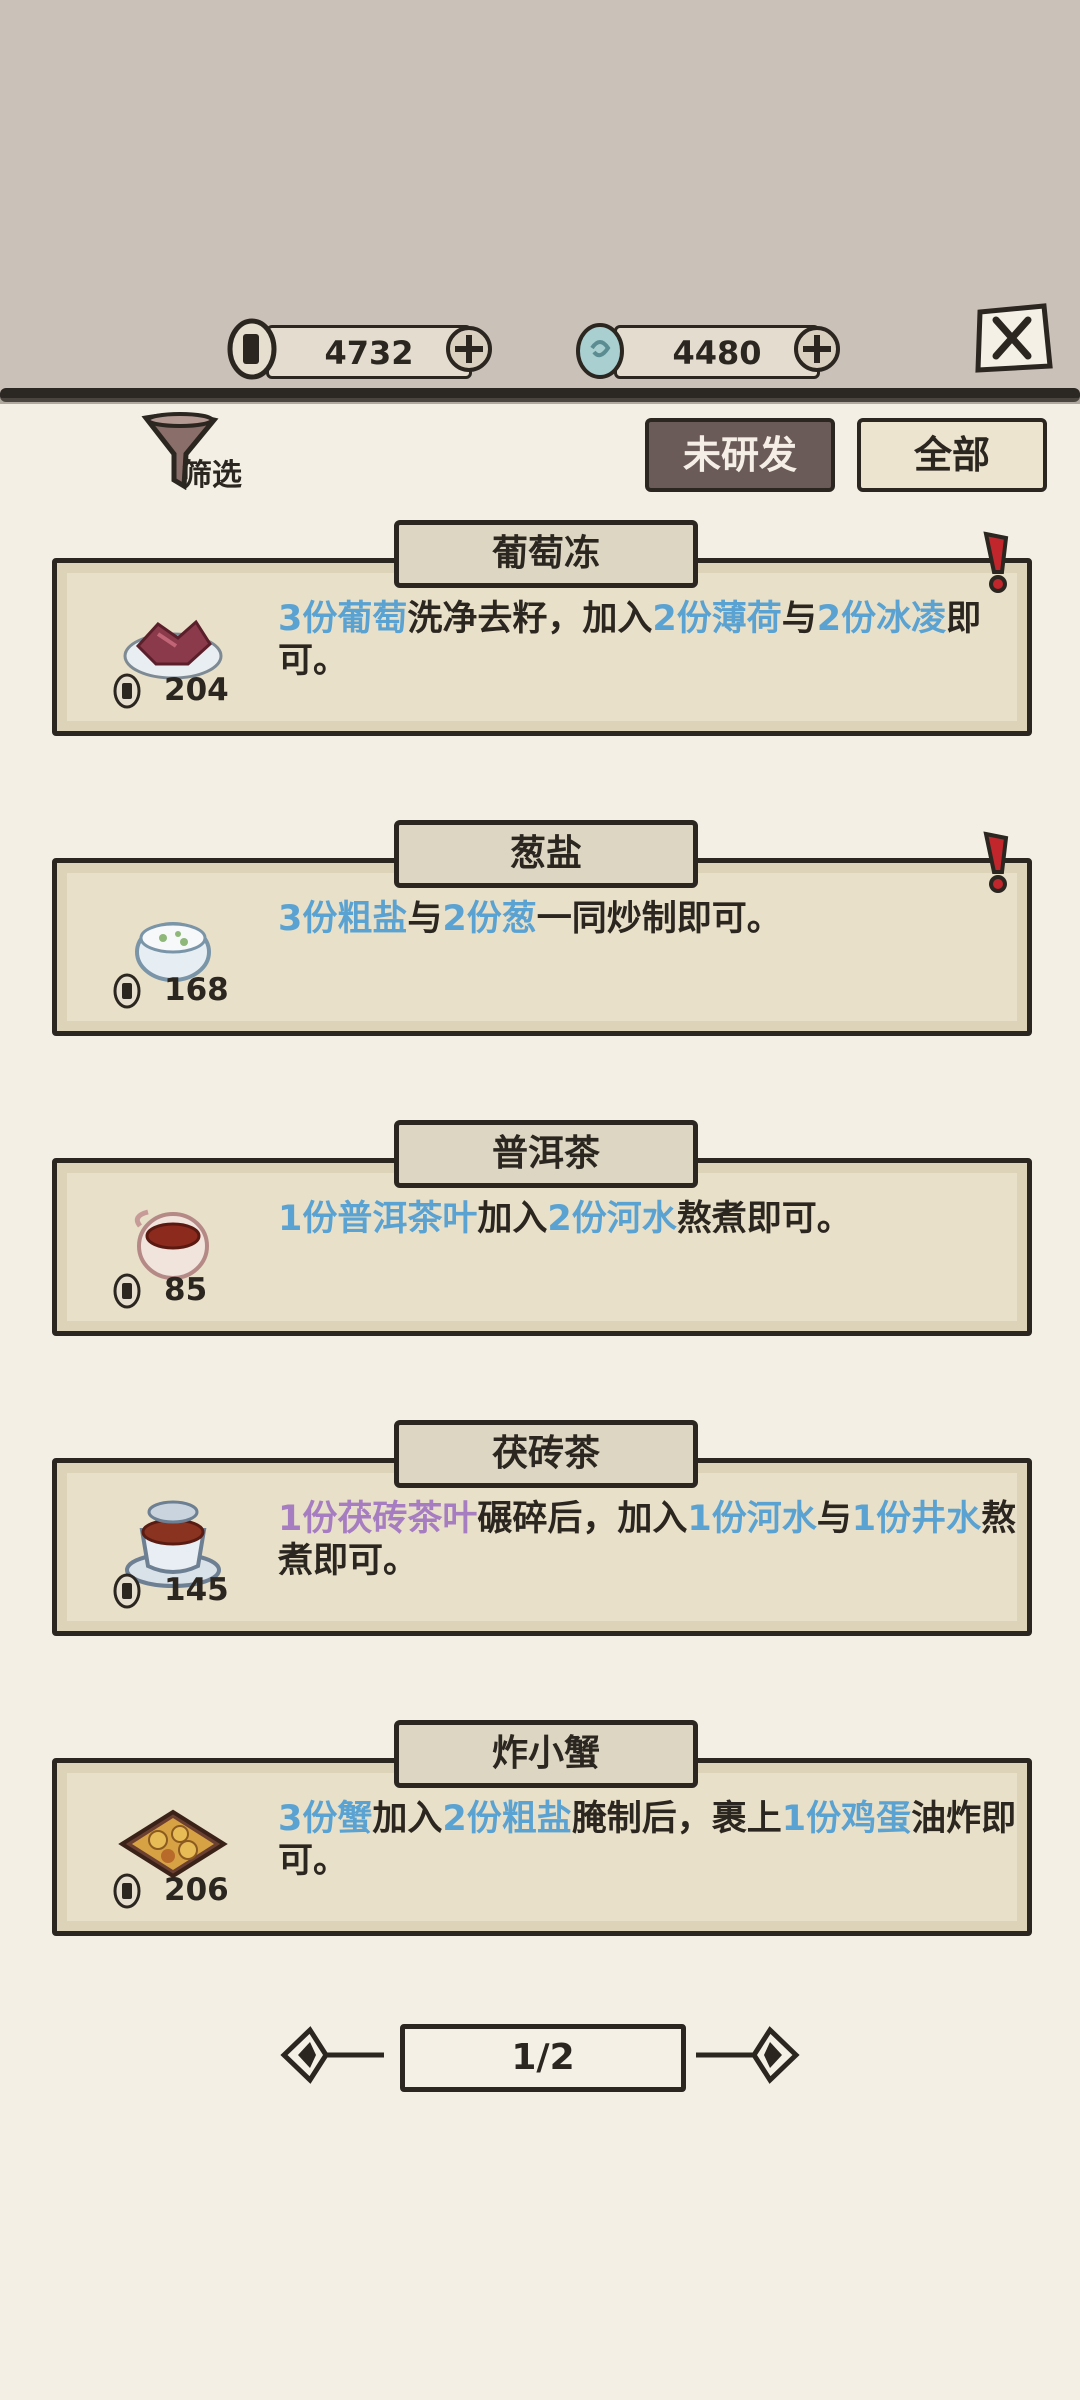 Image resolution: width=1080 pixels, height=2400 pixels. Describe the element at coordinates (659, 919) in the screenshot. I see `recipe-text: 一同炒制即可。` at that location.